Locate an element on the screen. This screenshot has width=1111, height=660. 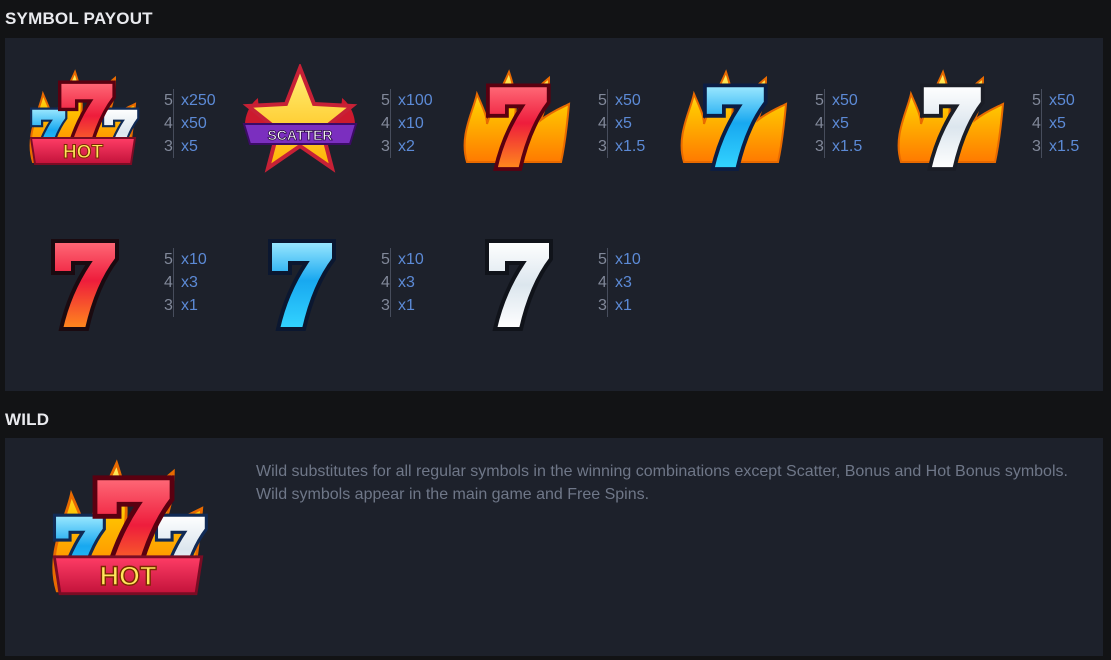
payout-table: 5 x100 4 x10 3 x2 is located at coordinates (407, 123).